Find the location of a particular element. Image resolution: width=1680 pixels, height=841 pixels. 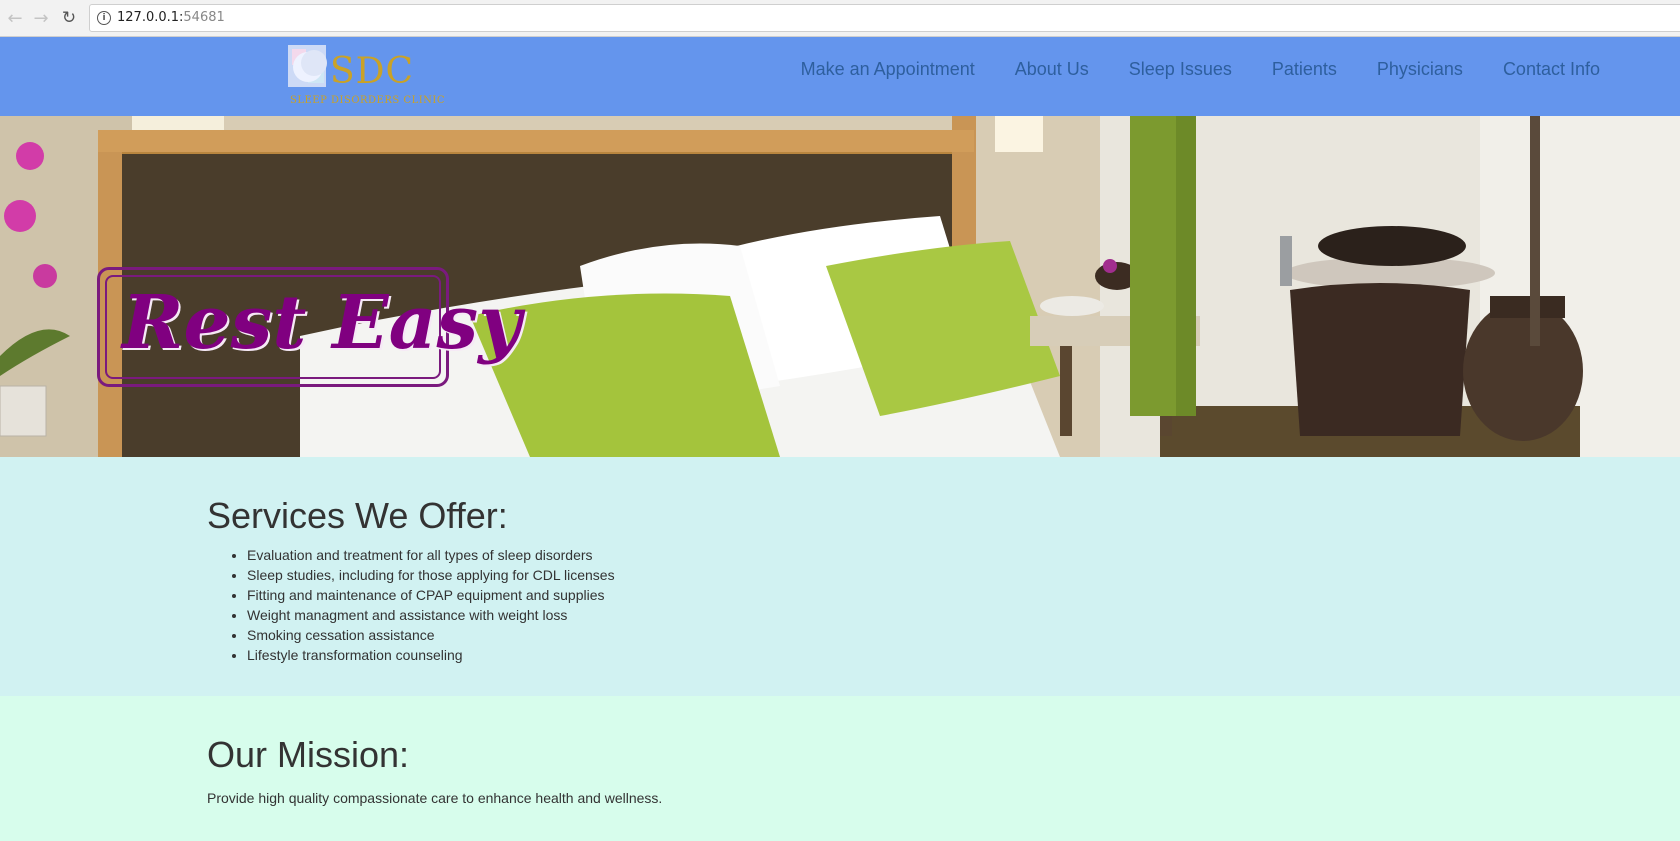

mission-heading: Our Mission: is located at coordinates (308, 754).